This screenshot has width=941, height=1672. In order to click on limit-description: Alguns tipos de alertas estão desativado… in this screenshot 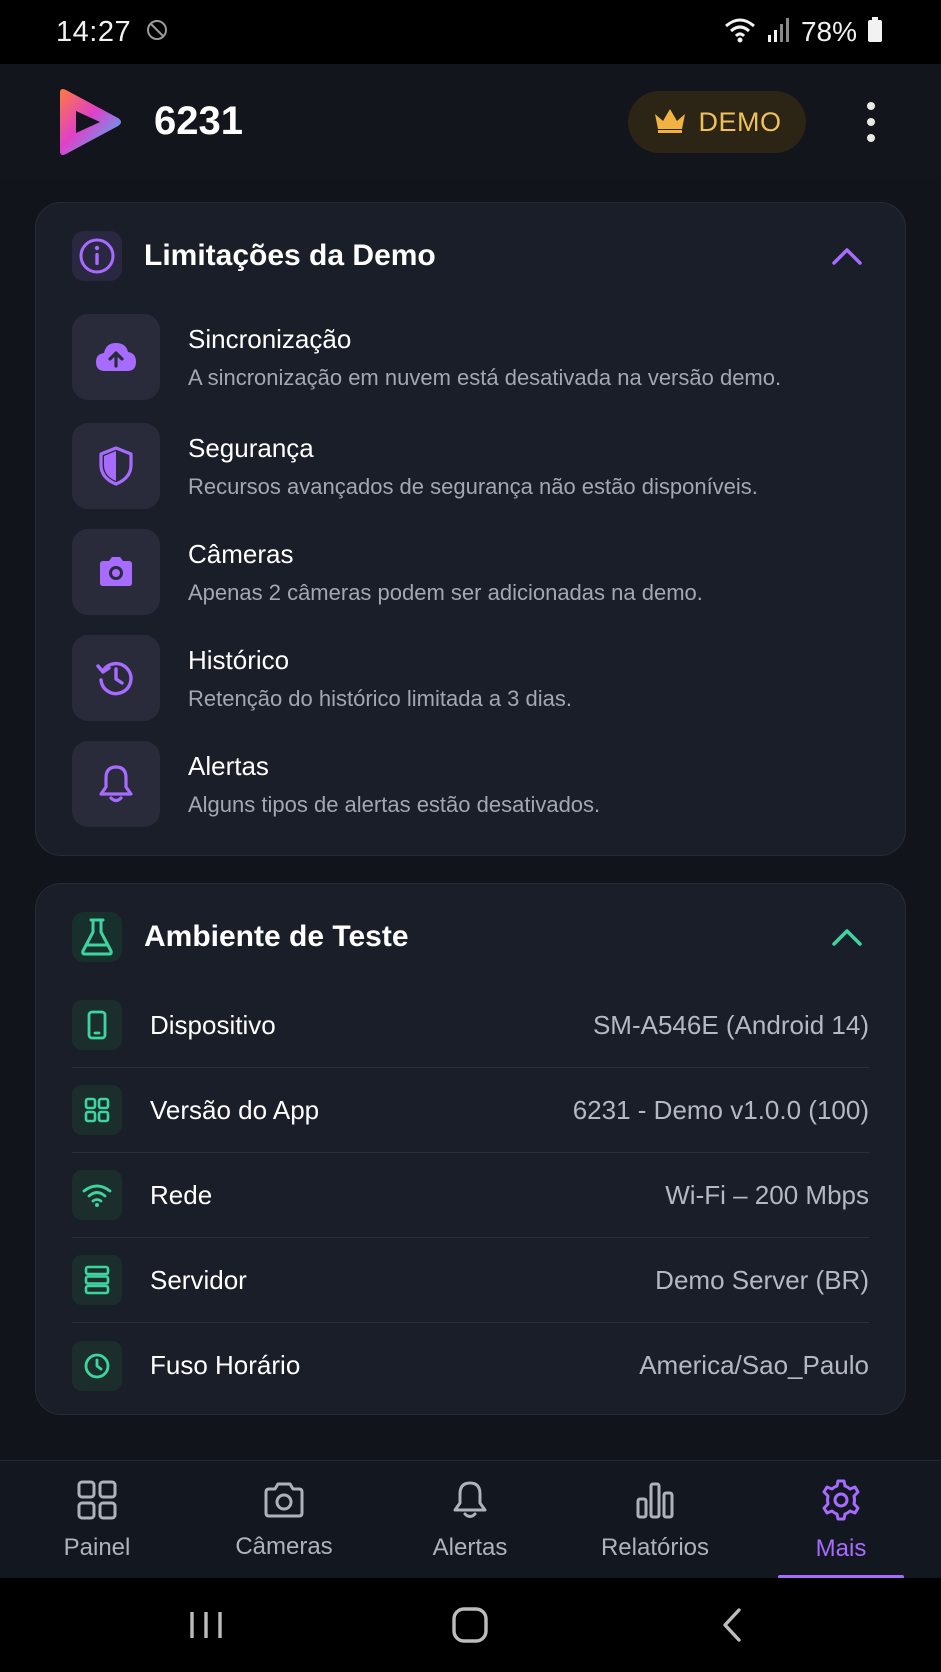, I will do `click(394, 804)`.